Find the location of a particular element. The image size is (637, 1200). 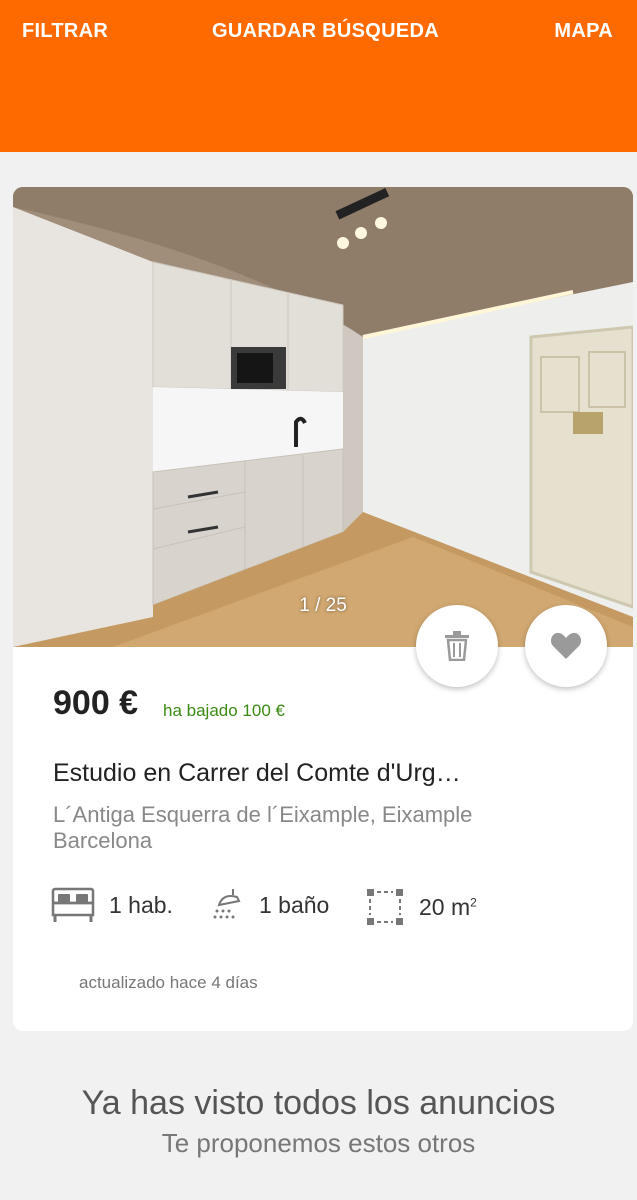

bed-icon is located at coordinates (73, 904).